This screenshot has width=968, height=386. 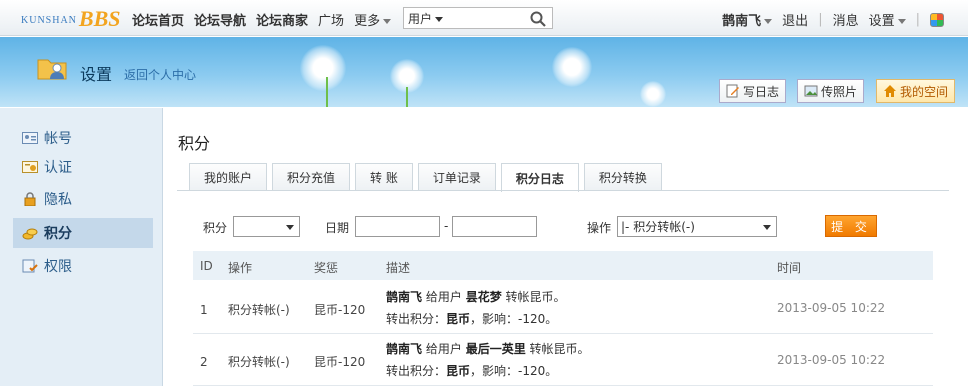 I want to click on sidebar-item-label: 权限, so click(x=58, y=267).